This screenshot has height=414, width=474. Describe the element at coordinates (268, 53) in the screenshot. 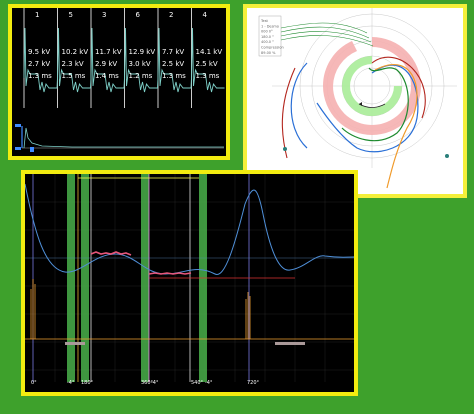

I see `legend-text: 89.00 %` at that location.